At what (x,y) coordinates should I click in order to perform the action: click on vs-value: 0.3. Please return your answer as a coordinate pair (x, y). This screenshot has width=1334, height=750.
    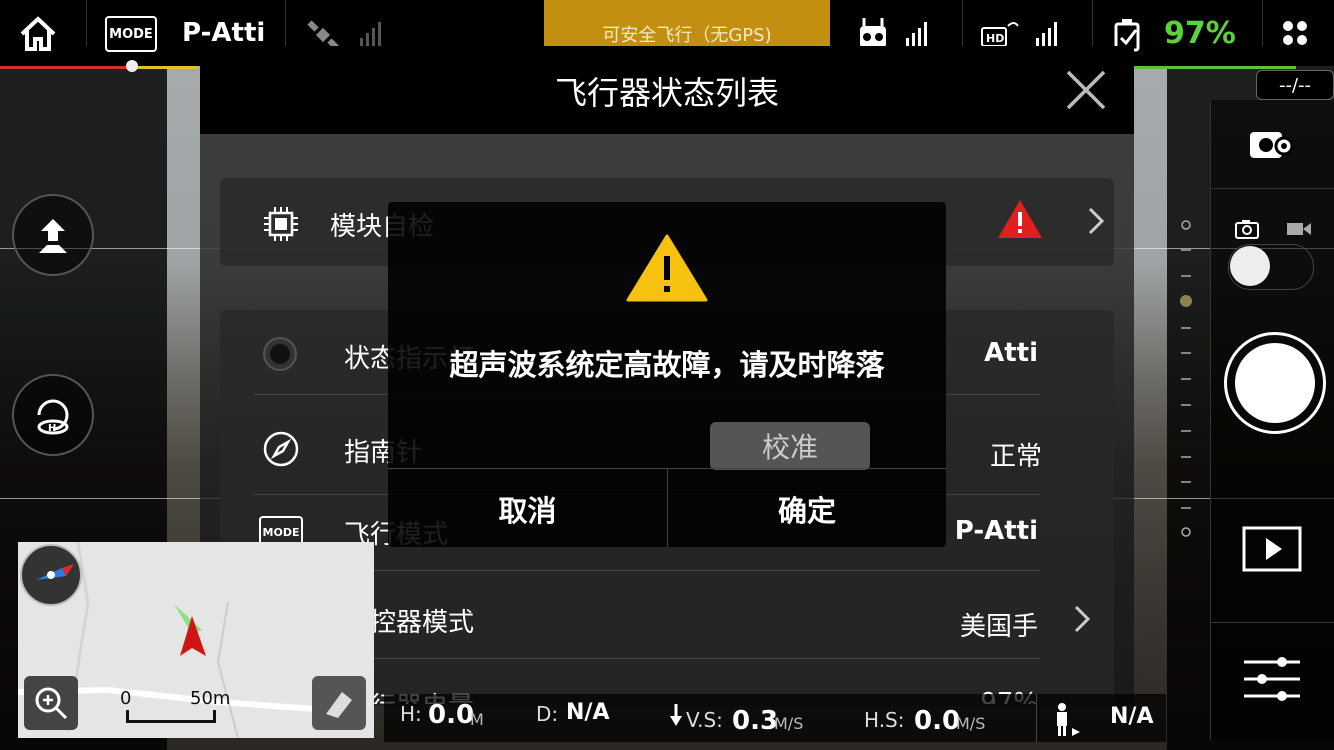
    Looking at the image, I should click on (755, 721).